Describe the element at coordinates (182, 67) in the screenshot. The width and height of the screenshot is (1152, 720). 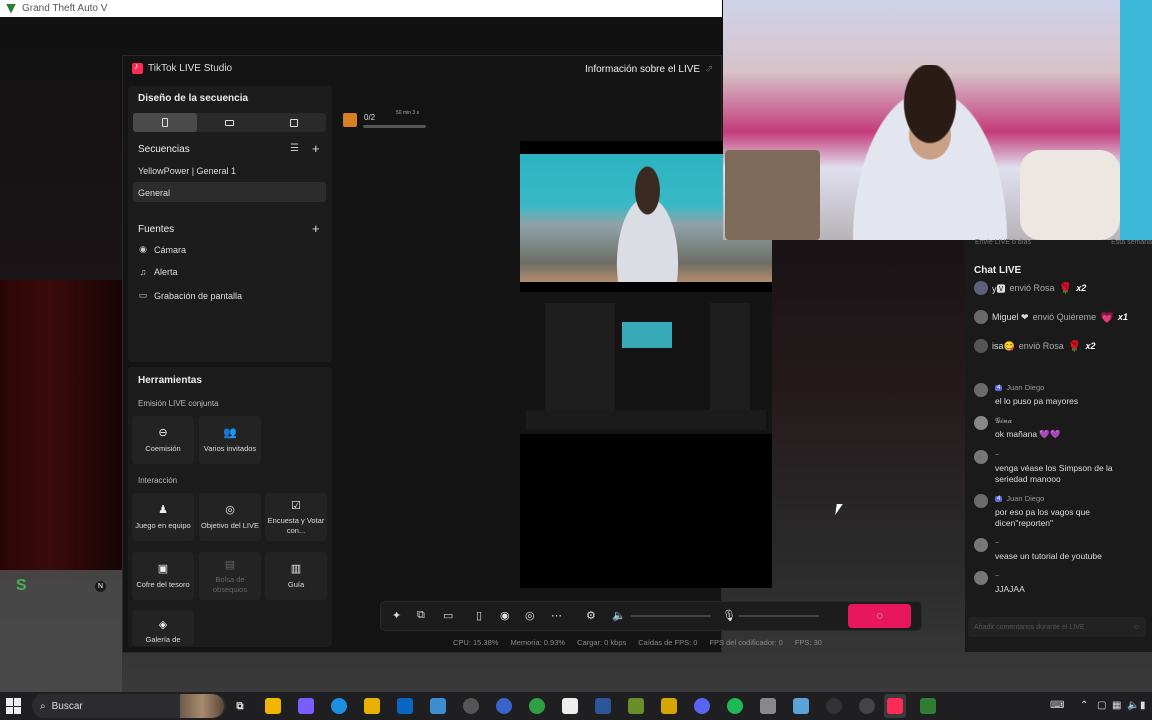
I see `studio-title-bar: TikTok LIVE Studio` at that location.